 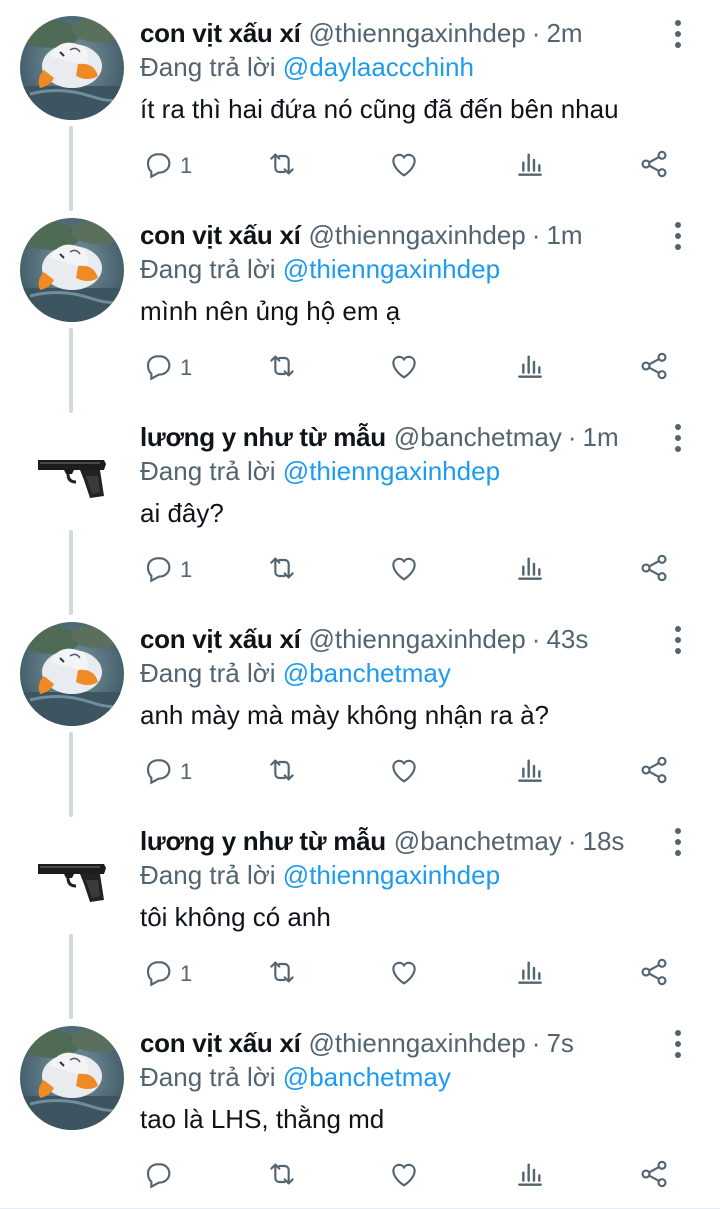 I want to click on timestamp: 43s, so click(x=567, y=639).